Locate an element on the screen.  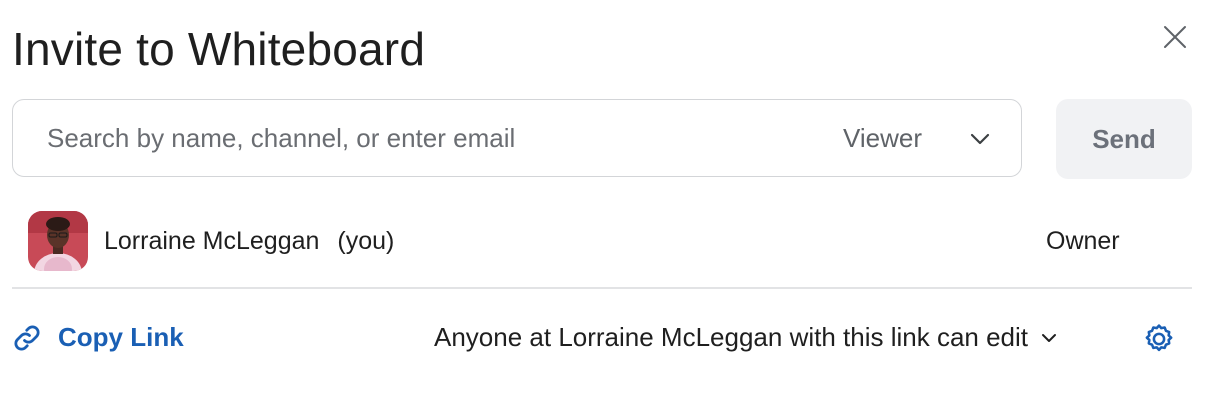
role-label: Viewer is located at coordinates (883, 137).